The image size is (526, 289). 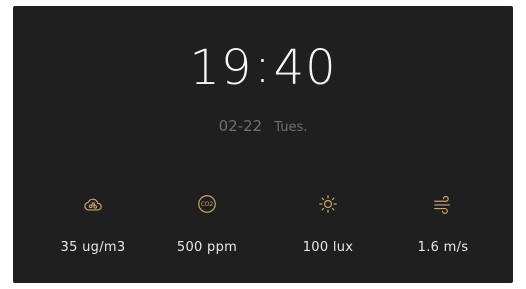 I want to click on sun-icon, so click(x=328, y=204).